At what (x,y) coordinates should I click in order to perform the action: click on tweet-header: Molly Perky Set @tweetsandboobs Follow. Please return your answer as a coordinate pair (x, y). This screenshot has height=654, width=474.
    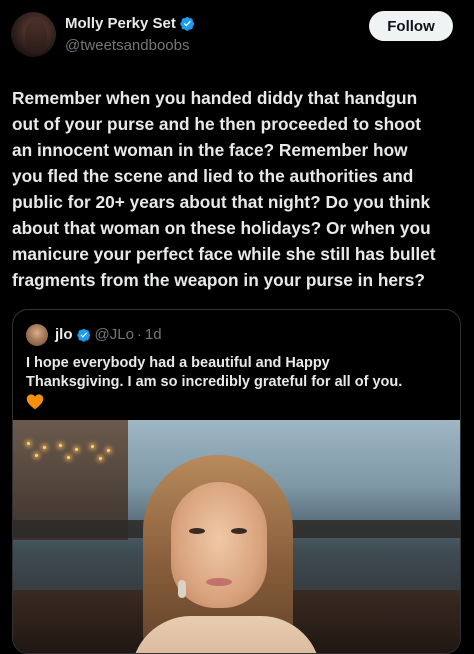
    Looking at the image, I should click on (237, 32).